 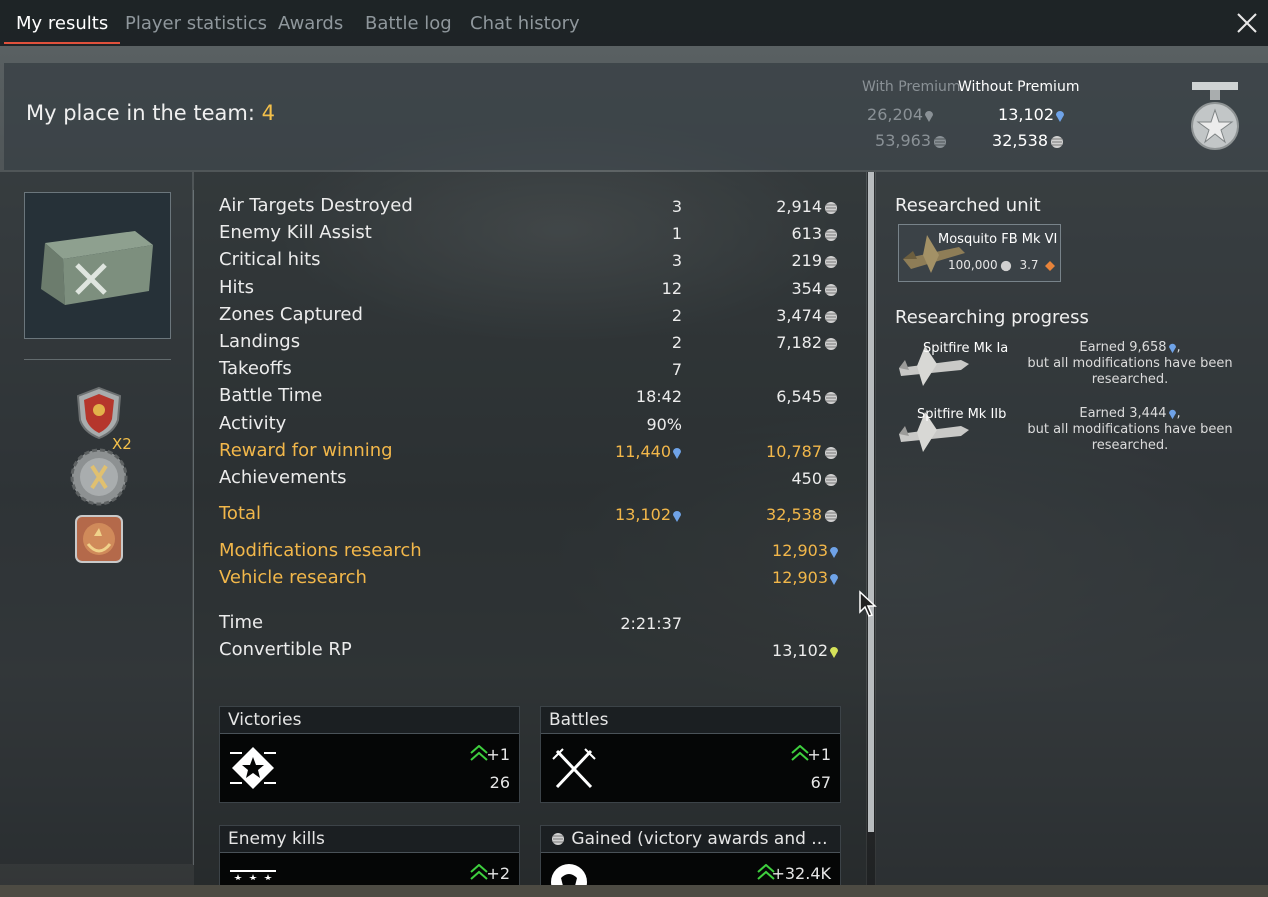 What do you see at coordinates (236, 287) in the screenshot?
I see `result-row-label: Hits` at bounding box center [236, 287].